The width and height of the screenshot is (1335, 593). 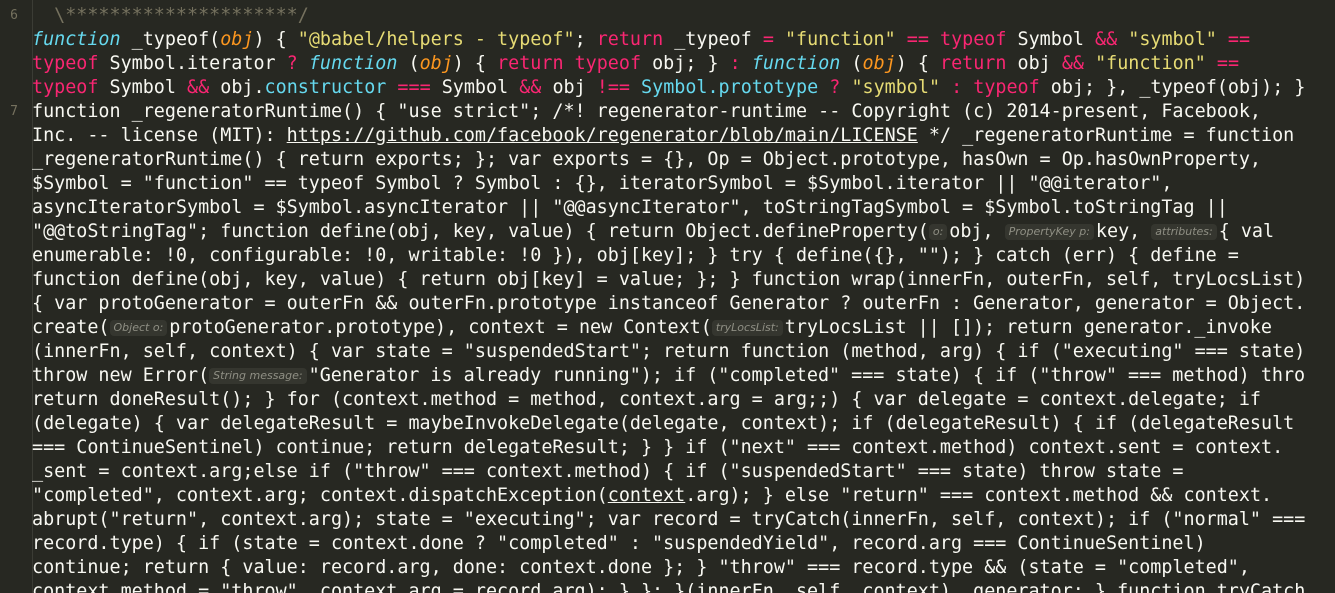 What do you see at coordinates (747, 328) in the screenshot?
I see `parameter-hint: tryLocsList:` at bounding box center [747, 328].